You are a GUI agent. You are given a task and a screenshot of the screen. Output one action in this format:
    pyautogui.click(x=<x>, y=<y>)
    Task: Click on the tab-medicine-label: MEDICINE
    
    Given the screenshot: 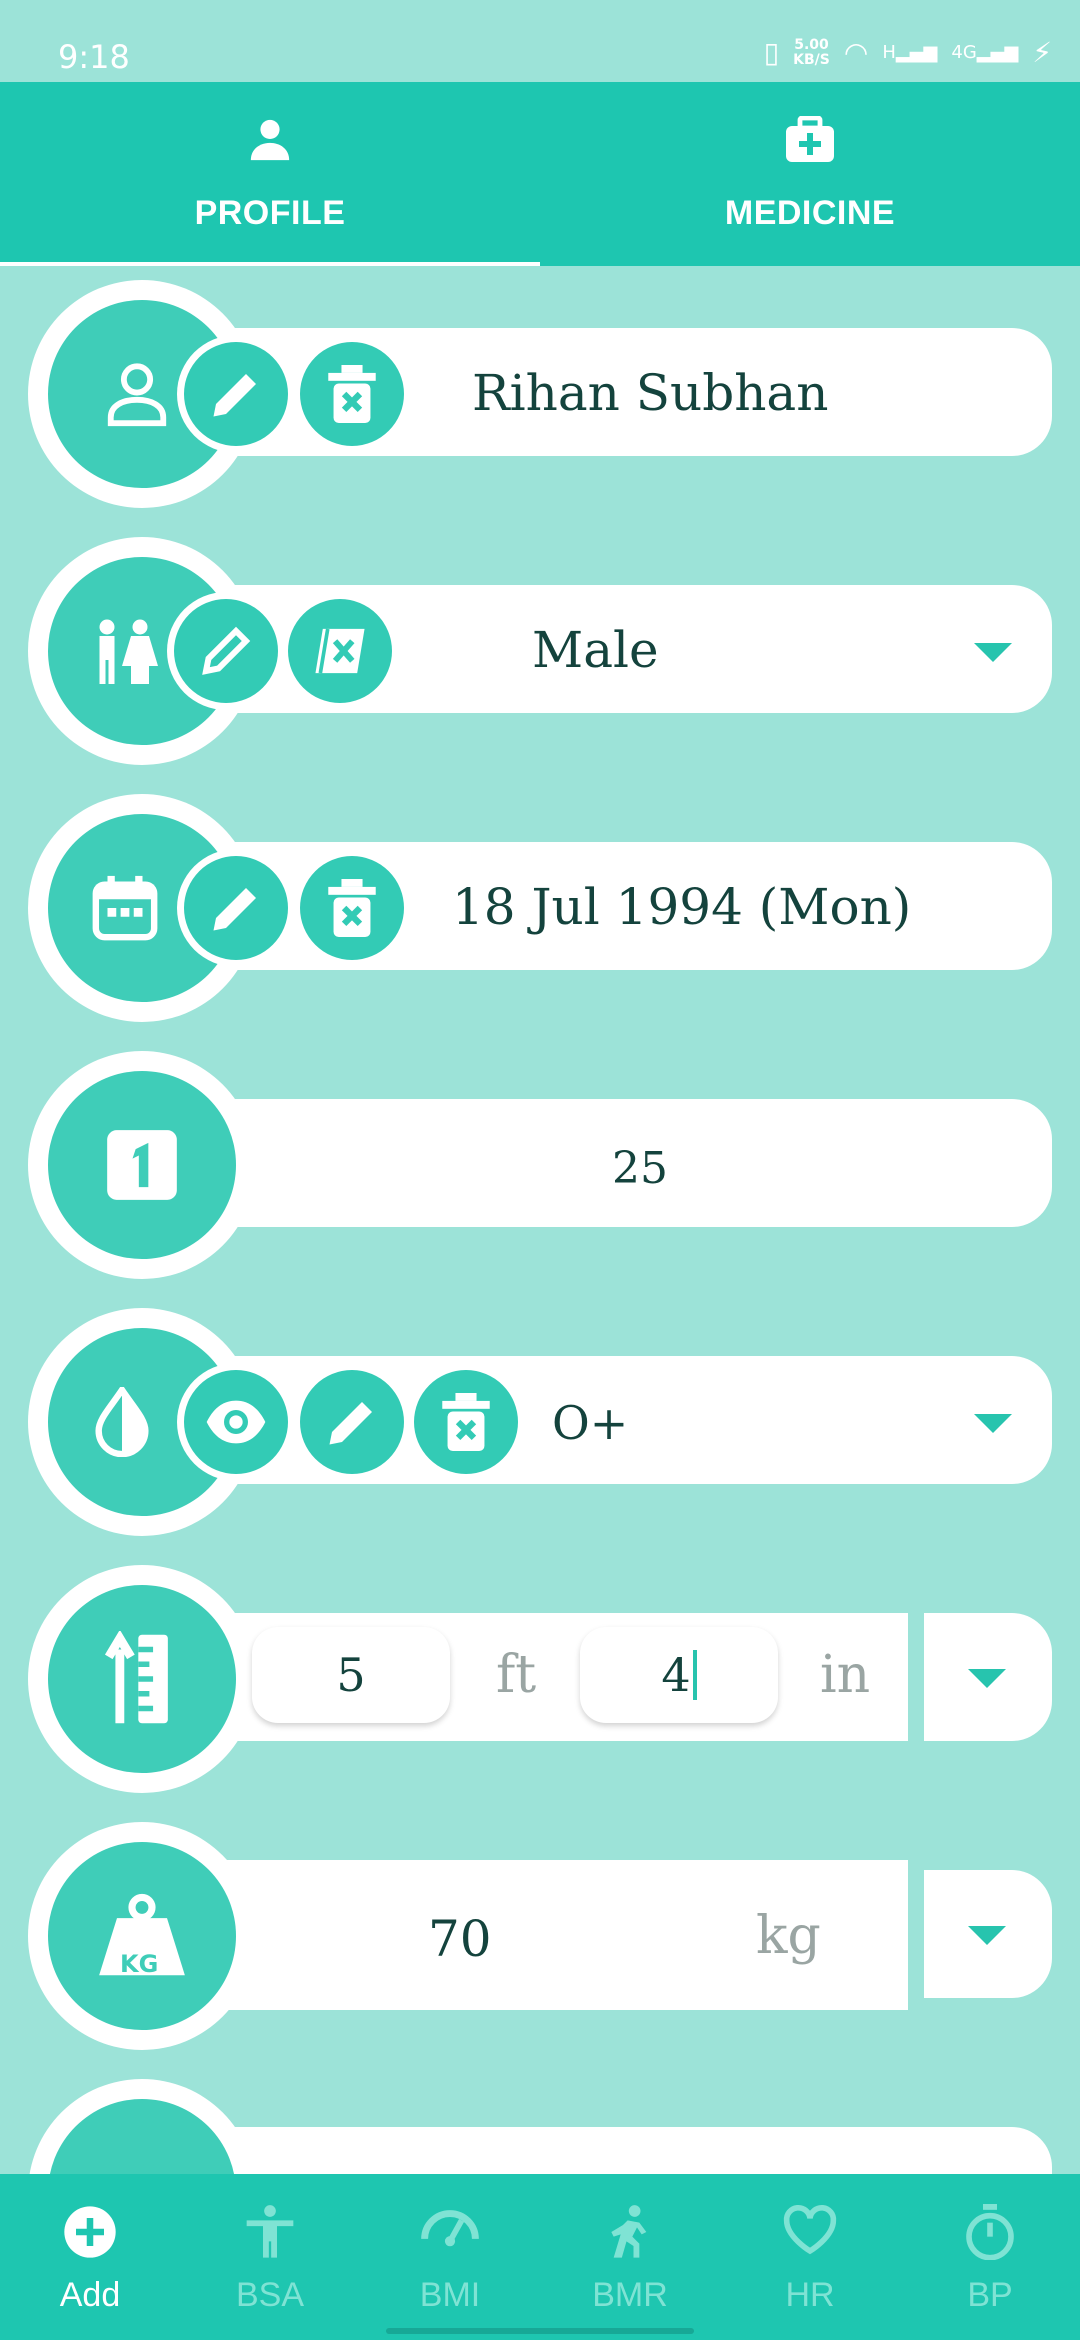 What is the action you would take?
    pyautogui.click(x=810, y=213)
    